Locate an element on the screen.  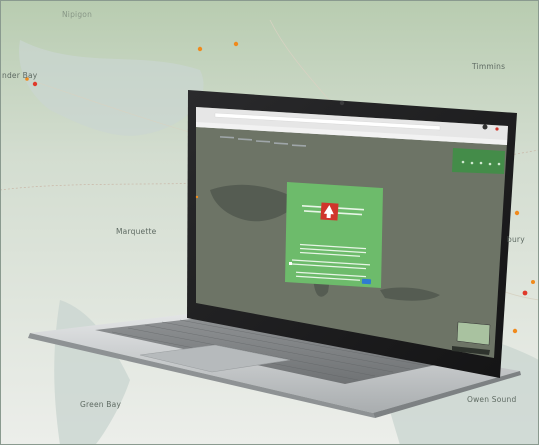
map-toolbar-panel is located at coordinates (478, 161).